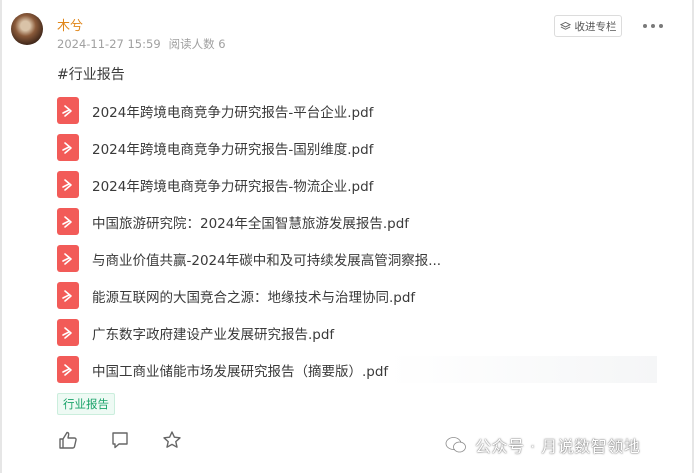 The height and width of the screenshot is (473, 694). I want to click on comment-icon, so click(120, 440).